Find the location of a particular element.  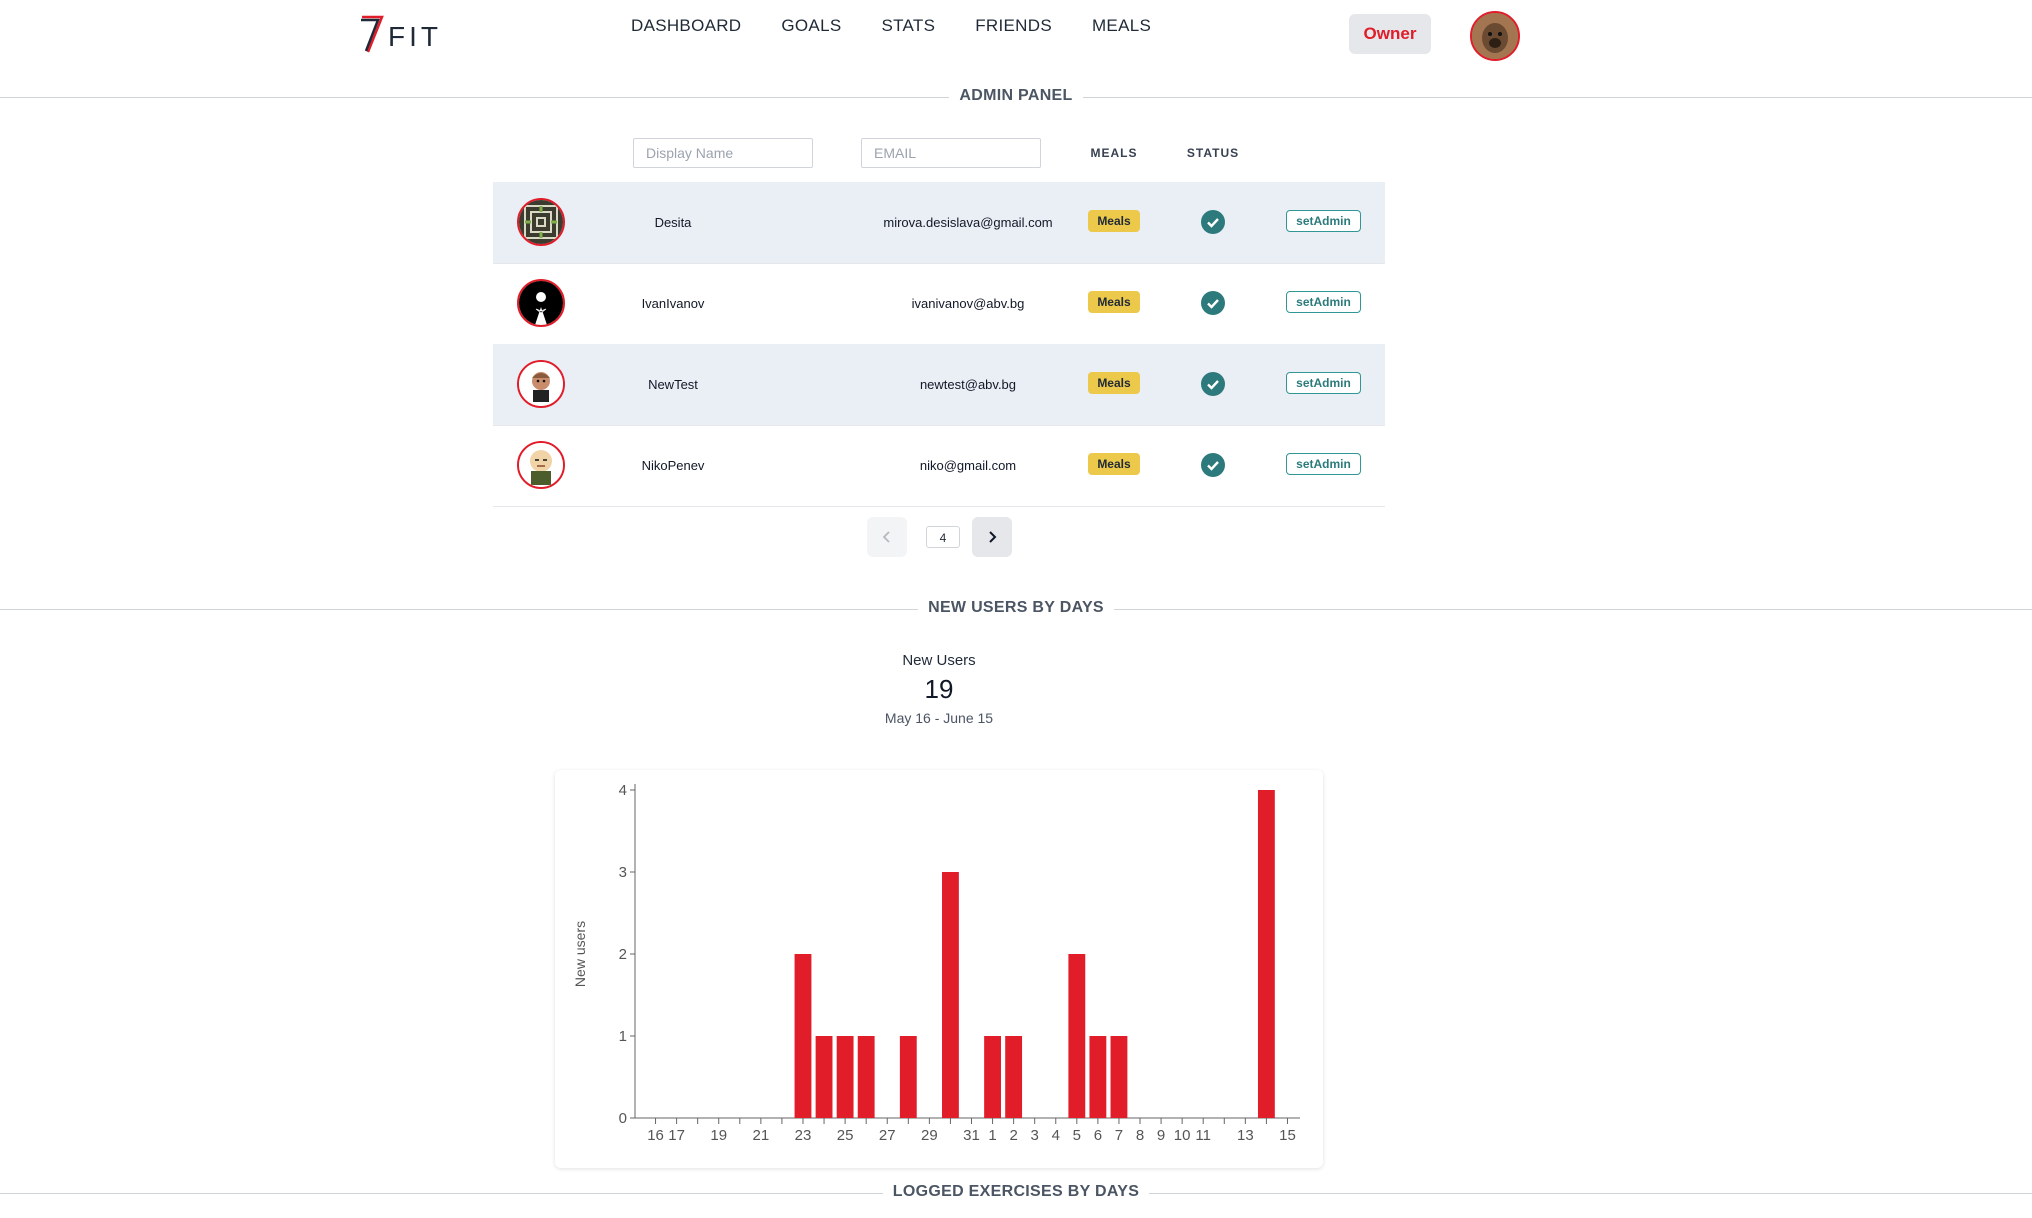

cartoon-boy-avatar-icon is located at coordinates (541, 384).